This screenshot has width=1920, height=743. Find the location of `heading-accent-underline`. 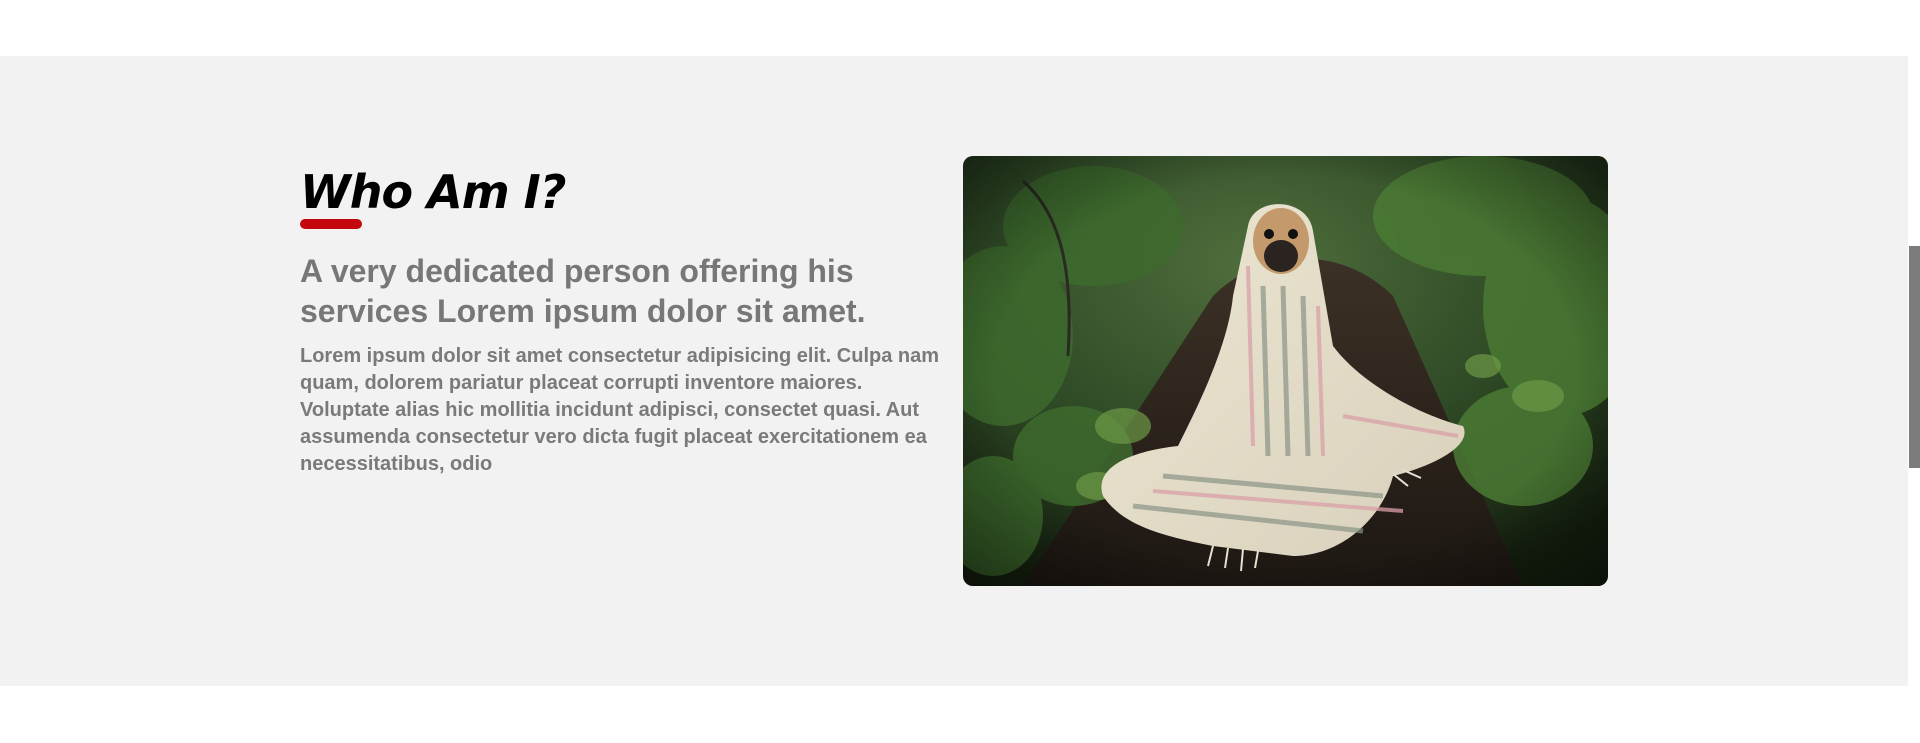

heading-accent-underline is located at coordinates (331, 224).